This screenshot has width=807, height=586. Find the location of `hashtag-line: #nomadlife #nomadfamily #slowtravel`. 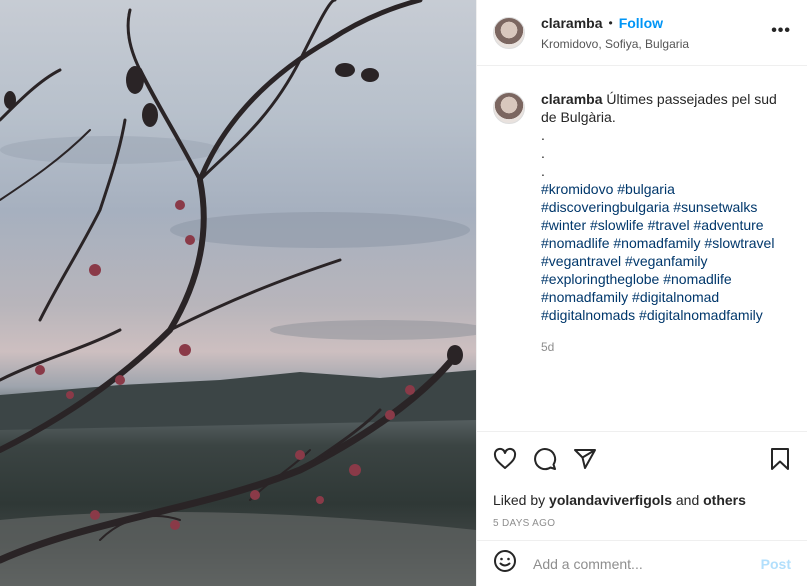

hashtag-line: #nomadlife #nomadfamily #slowtravel is located at coordinates (666, 243).